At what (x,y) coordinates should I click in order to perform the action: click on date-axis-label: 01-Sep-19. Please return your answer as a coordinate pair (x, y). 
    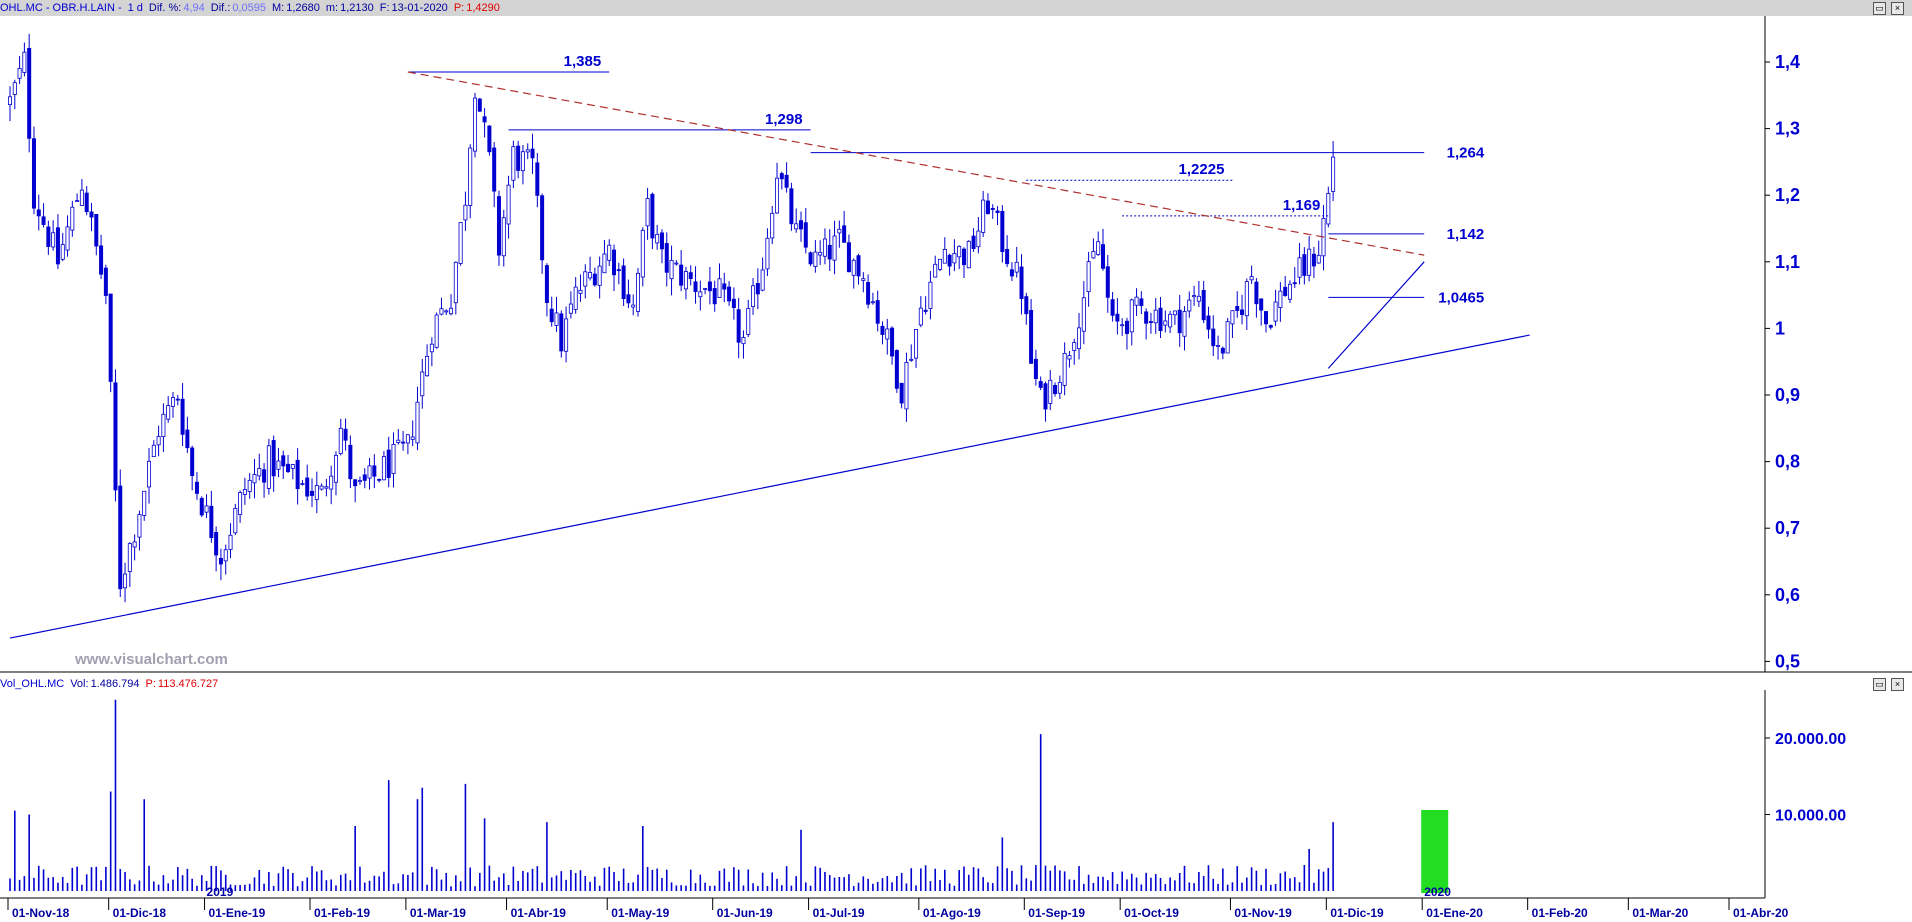
    Looking at the image, I should click on (1056, 913).